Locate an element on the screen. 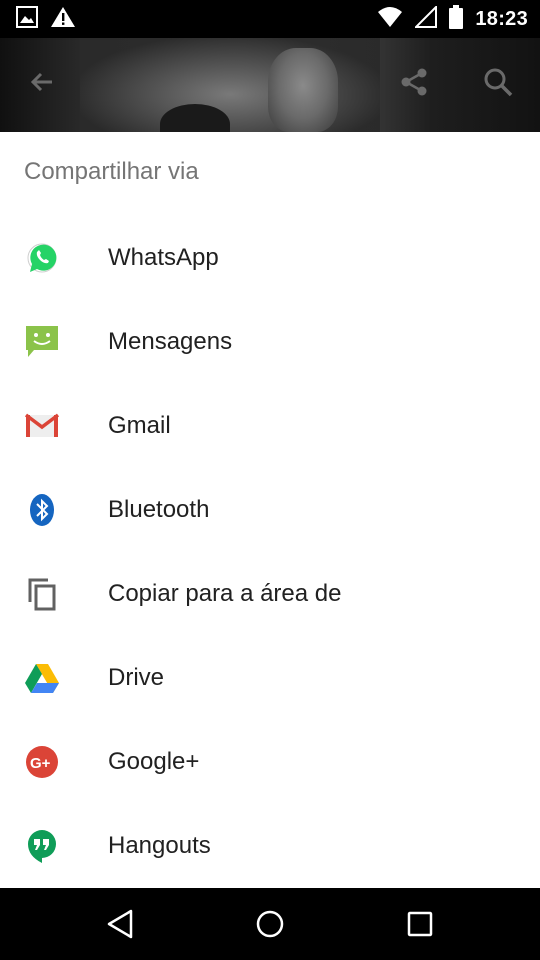 The width and height of the screenshot is (540, 960). image-notification-icon is located at coordinates (27, 19).